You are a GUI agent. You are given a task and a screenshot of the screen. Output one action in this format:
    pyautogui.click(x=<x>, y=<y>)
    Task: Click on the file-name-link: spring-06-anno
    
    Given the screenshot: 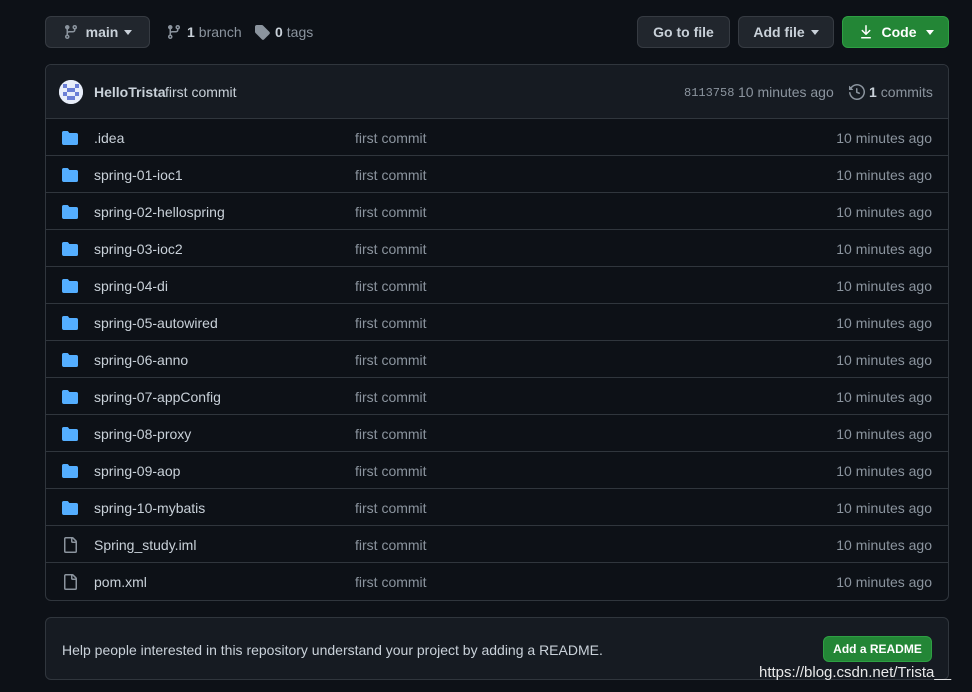 What is the action you would take?
    pyautogui.click(x=141, y=360)
    